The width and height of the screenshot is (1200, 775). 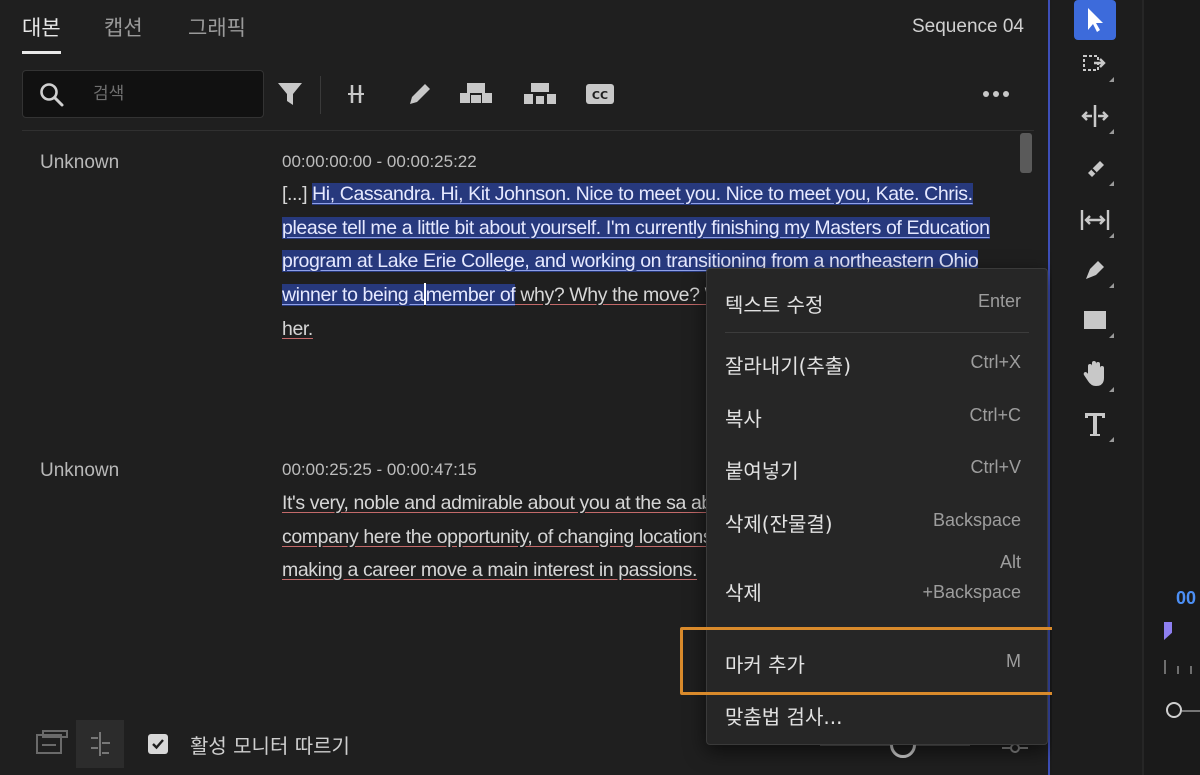 I want to click on menu-item-shortcut: Backspace, so click(x=976, y=520).